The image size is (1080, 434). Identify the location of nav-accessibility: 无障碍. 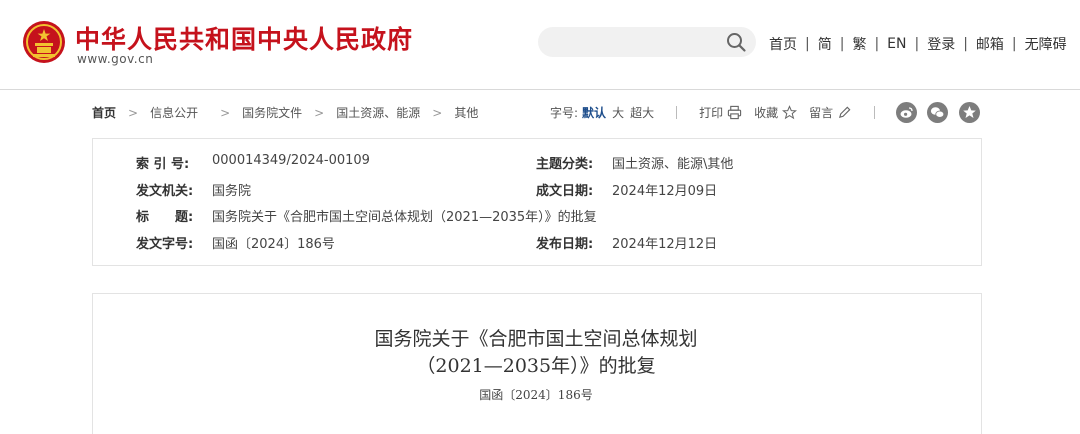
(1046, 44).